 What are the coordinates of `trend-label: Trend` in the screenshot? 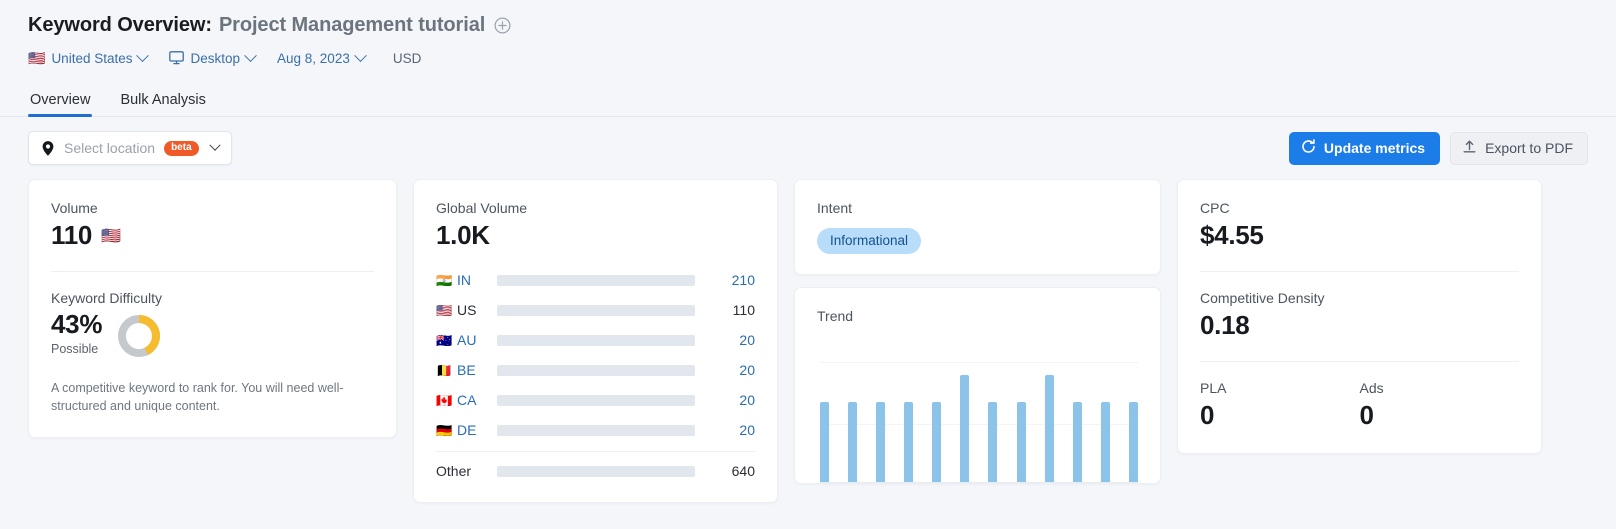 It's located at (835, 316).